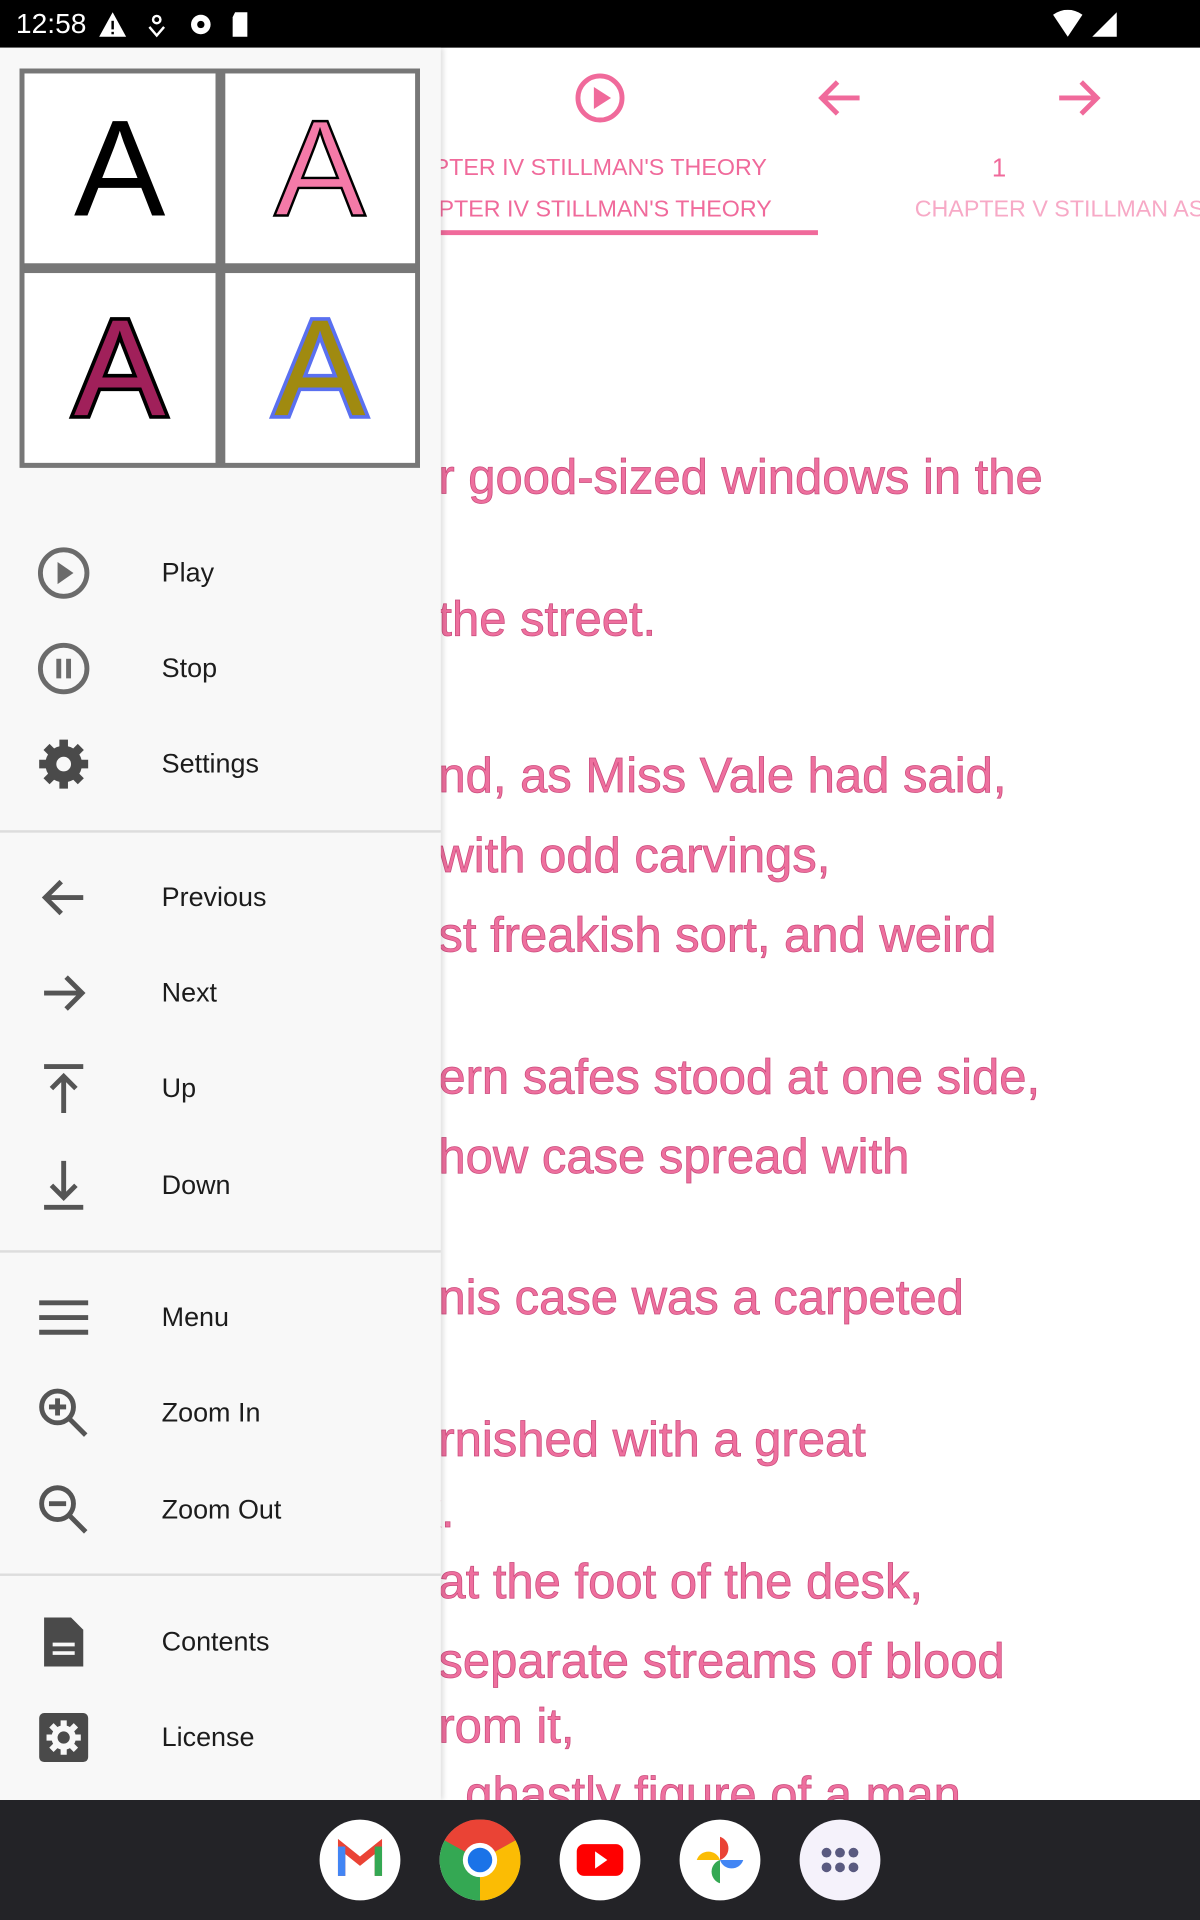  What do you see at coordinates (739, 1077) in the screenshot?
I see `text-line: ern safes stood at one side,` at bounding box center [739, 1077].